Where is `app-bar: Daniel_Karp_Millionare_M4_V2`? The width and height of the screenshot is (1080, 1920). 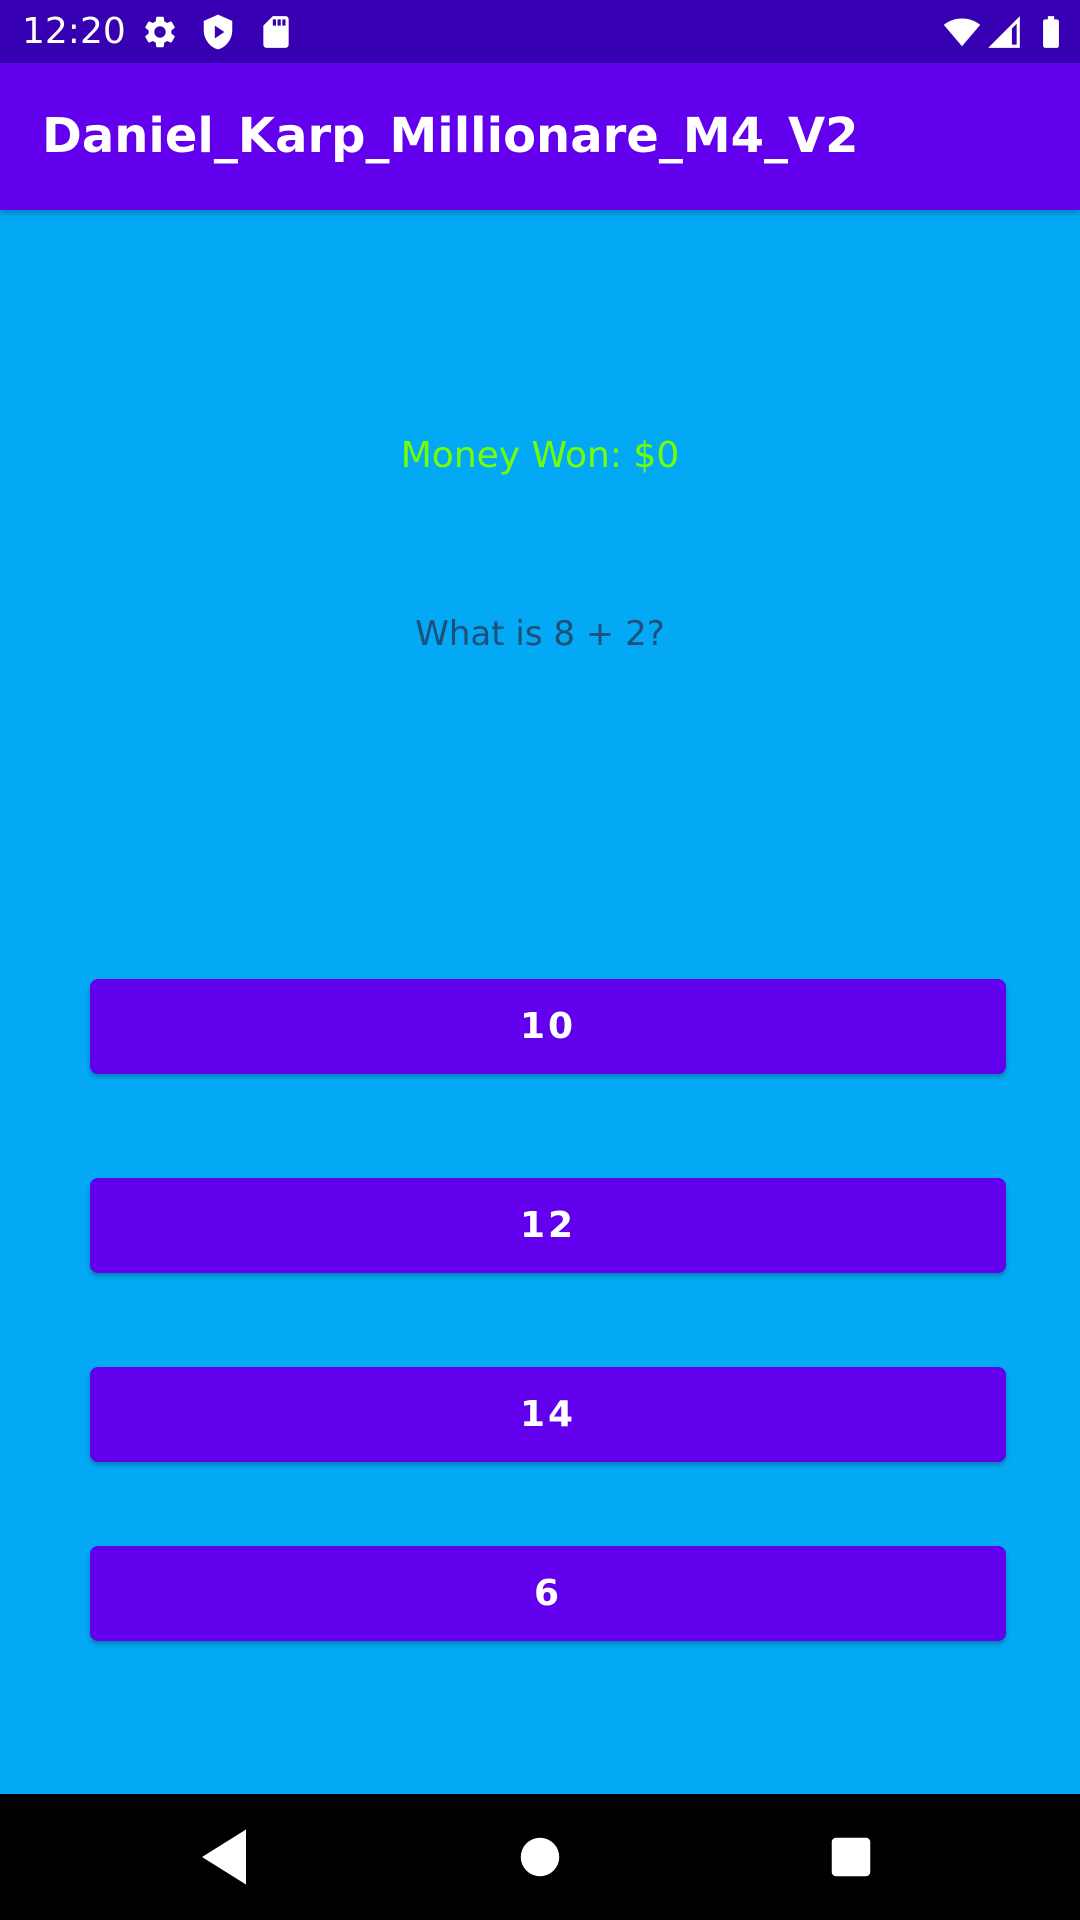
app-bar: Daniel_Karp_Millionare_M4_V2 is located at coordinates (540, 136).